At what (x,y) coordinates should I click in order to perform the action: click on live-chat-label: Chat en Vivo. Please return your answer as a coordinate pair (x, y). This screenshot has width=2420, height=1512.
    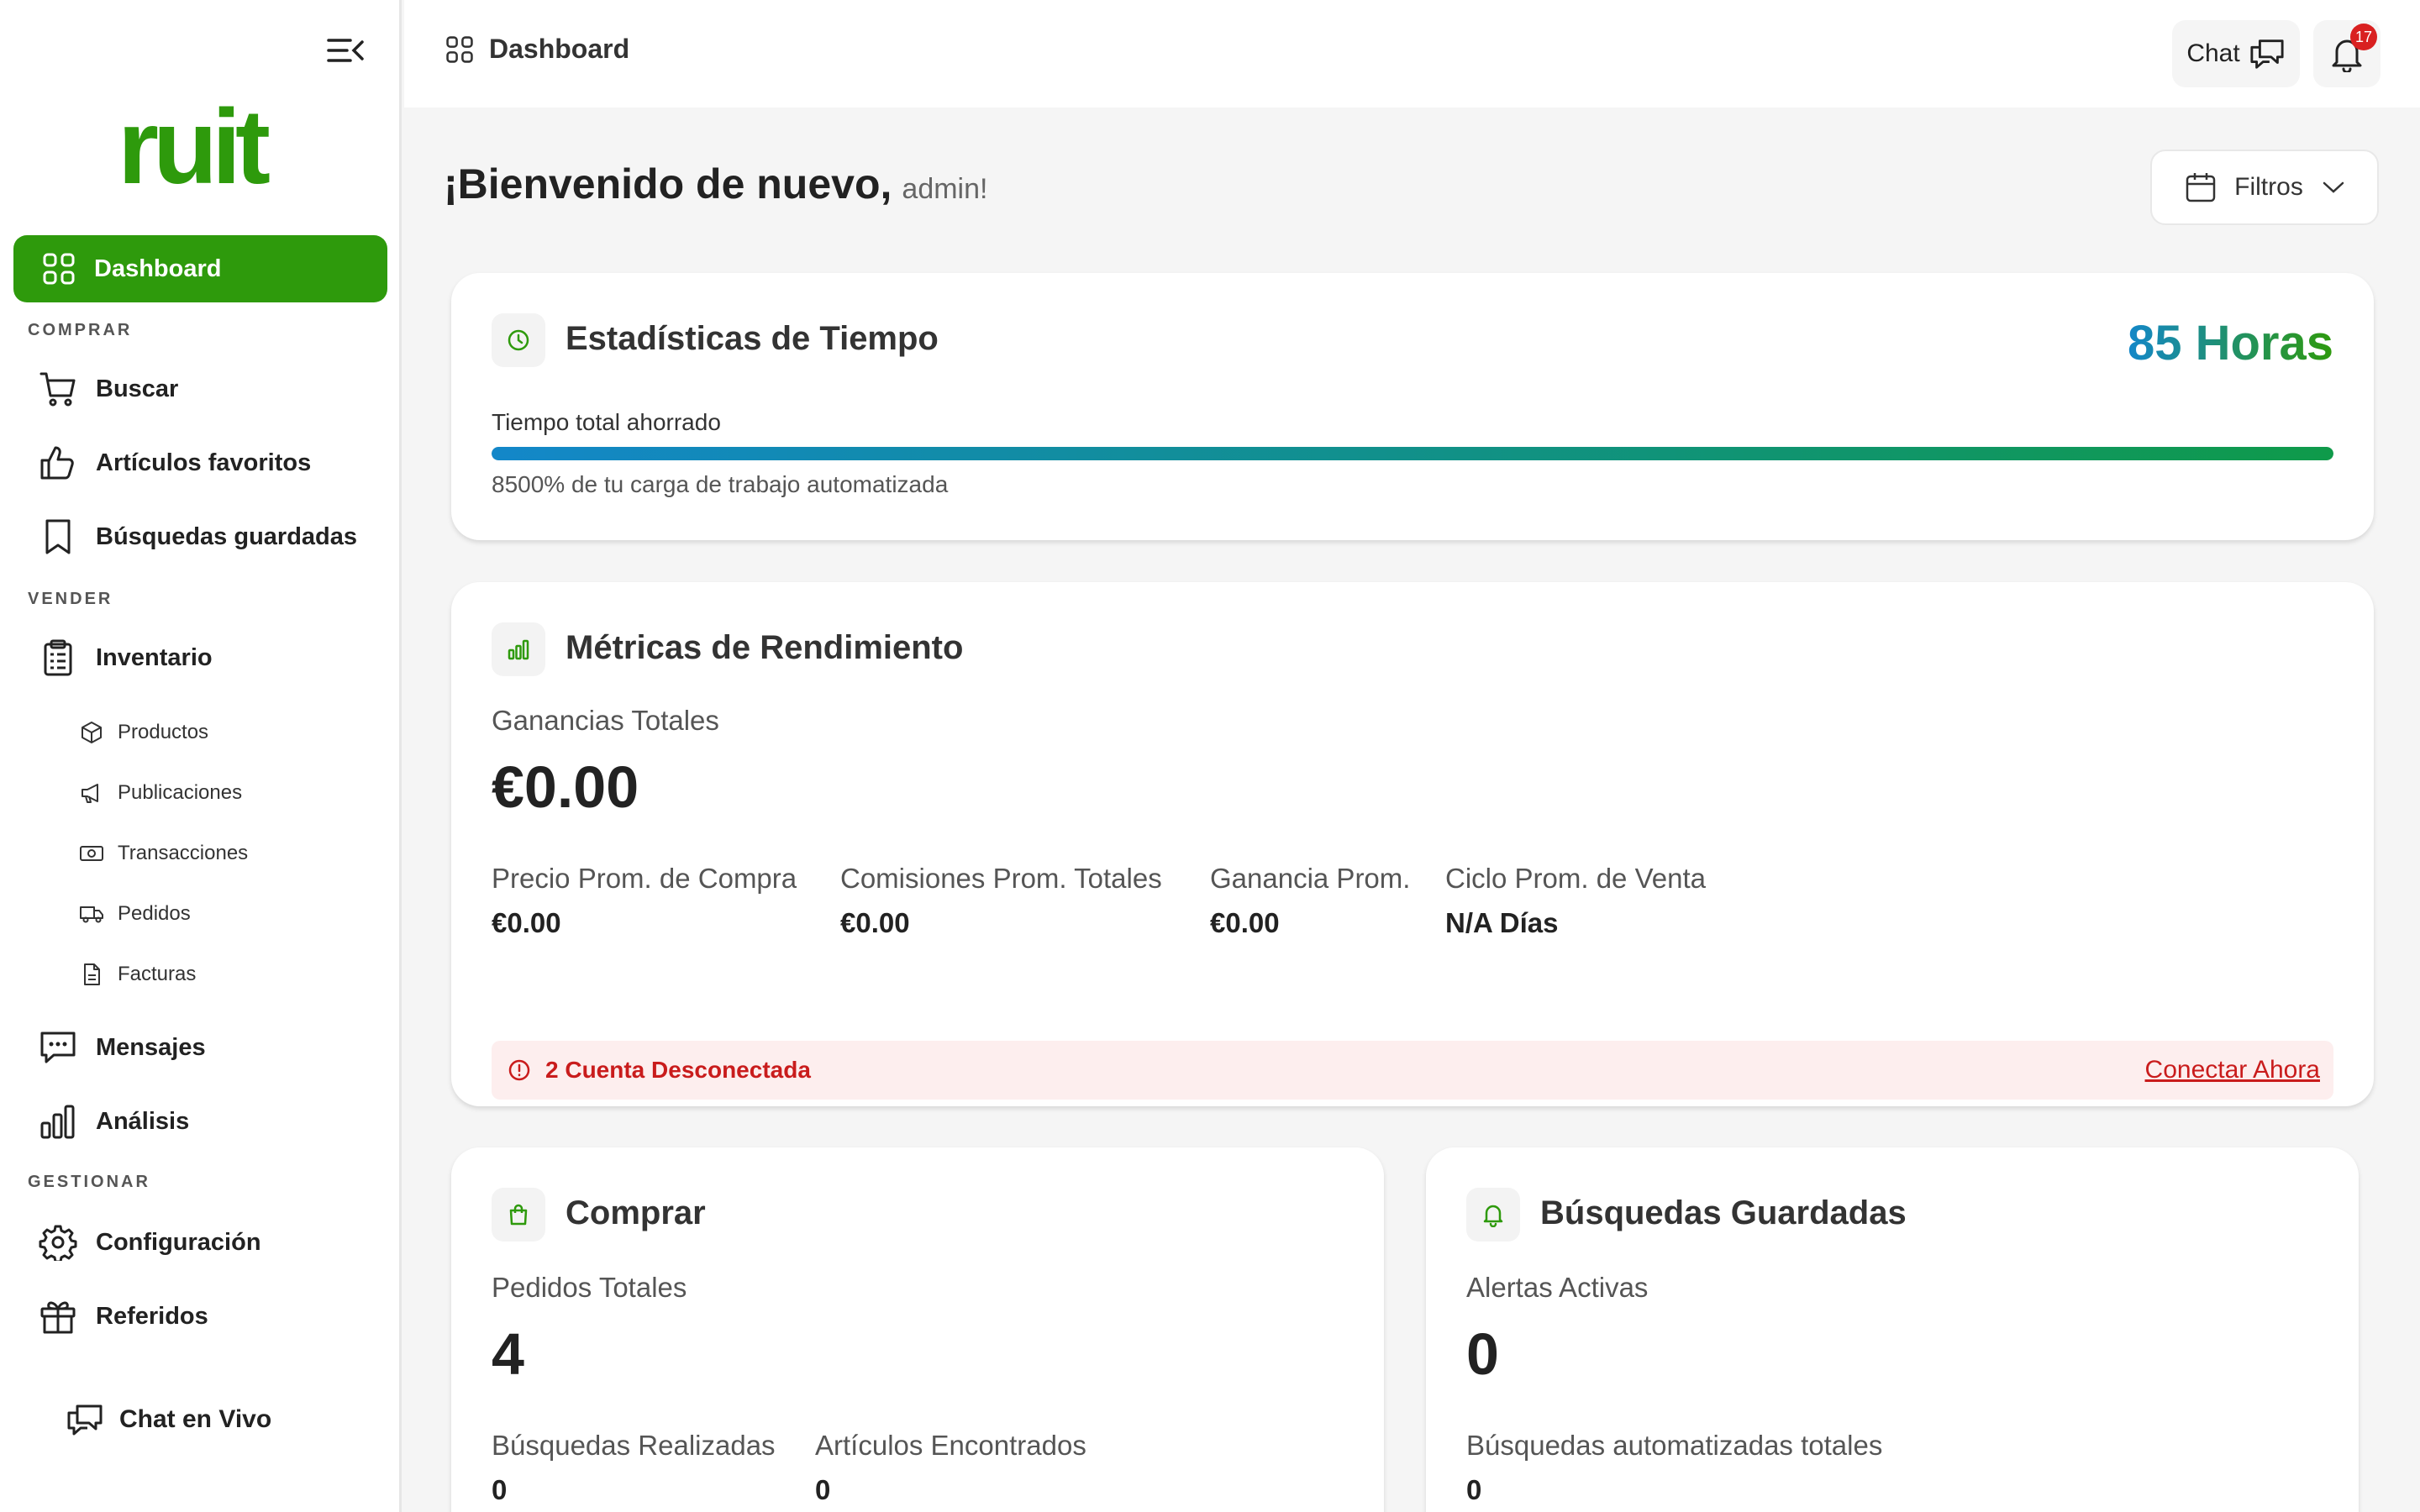
    Looking at the image, I should click on (195, 1419).